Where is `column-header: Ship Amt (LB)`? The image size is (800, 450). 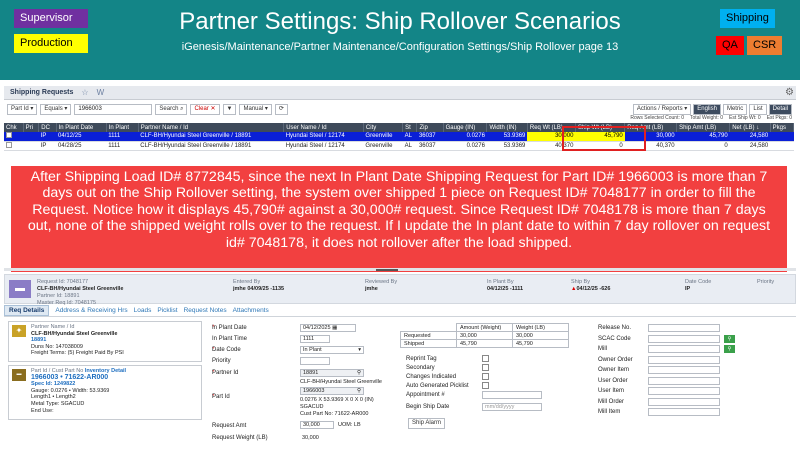 column-header: Ship Amt (LB) is located at coordinates (703, 127).